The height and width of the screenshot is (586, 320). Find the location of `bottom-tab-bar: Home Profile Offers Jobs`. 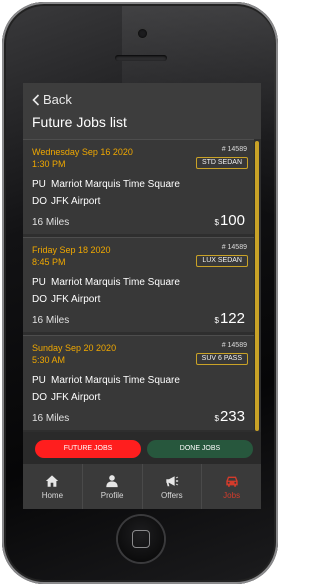

bottom-tab-bar: Home Profile Offers Jobs is located at coordinates (142, 486).